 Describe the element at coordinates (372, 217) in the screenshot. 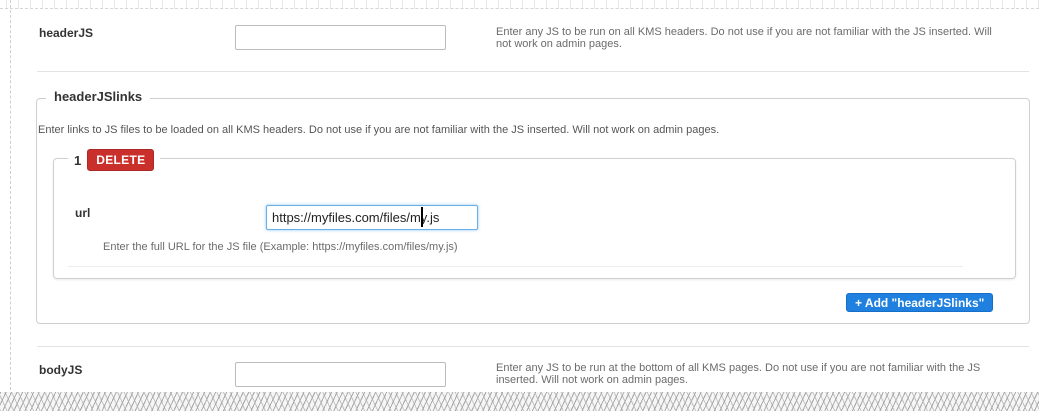

I see `url-input` at that location.